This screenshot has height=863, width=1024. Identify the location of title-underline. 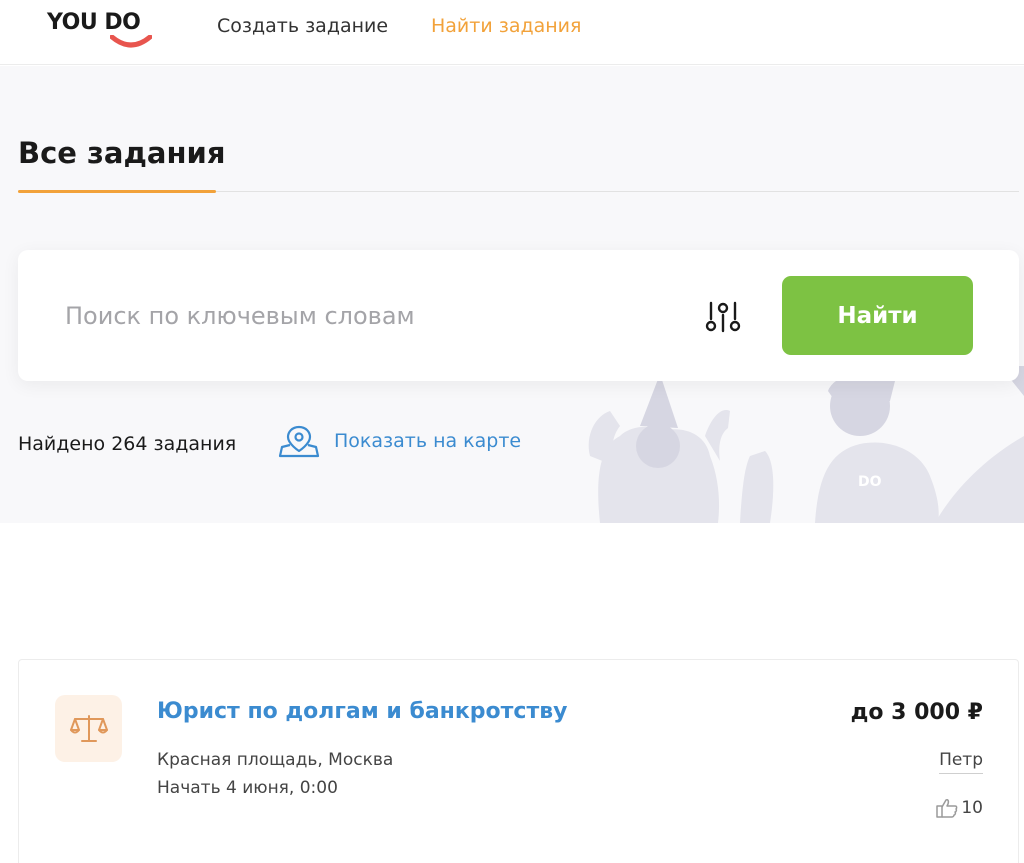
(117, 191).